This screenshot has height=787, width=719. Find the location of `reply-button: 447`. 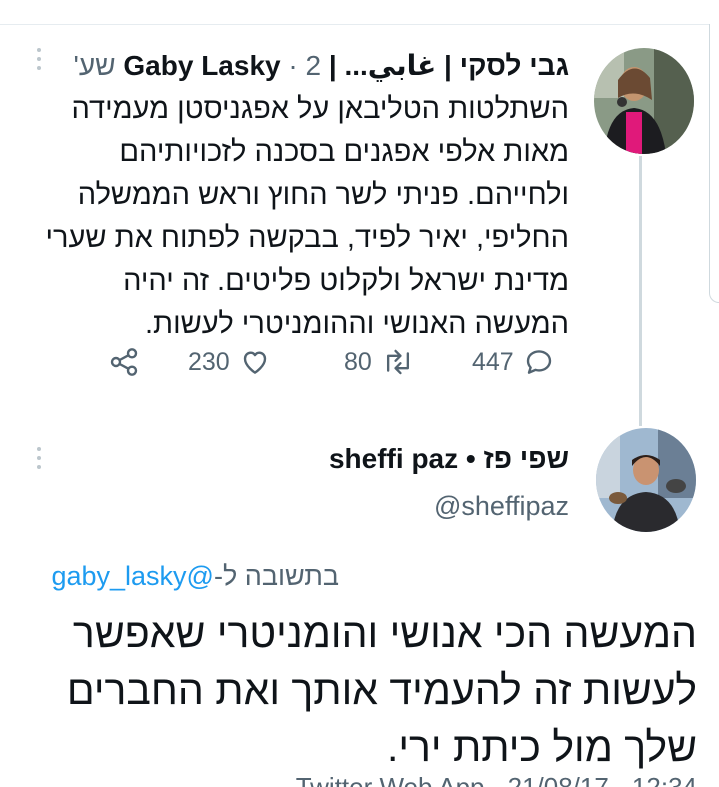

reply-button: 447 is located at coordinates (513, 362).